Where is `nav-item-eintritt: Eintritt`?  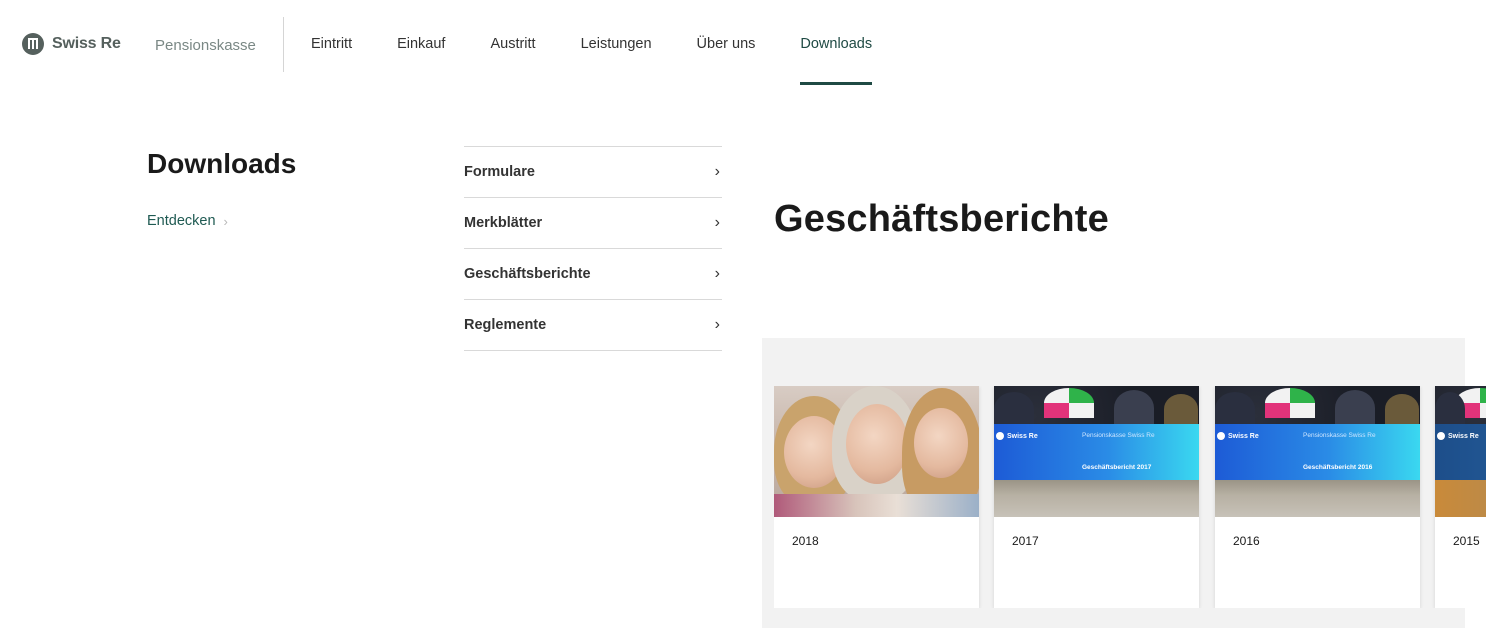
nav-item-eintritt: Eintritt is located at coordinates (331, 44).